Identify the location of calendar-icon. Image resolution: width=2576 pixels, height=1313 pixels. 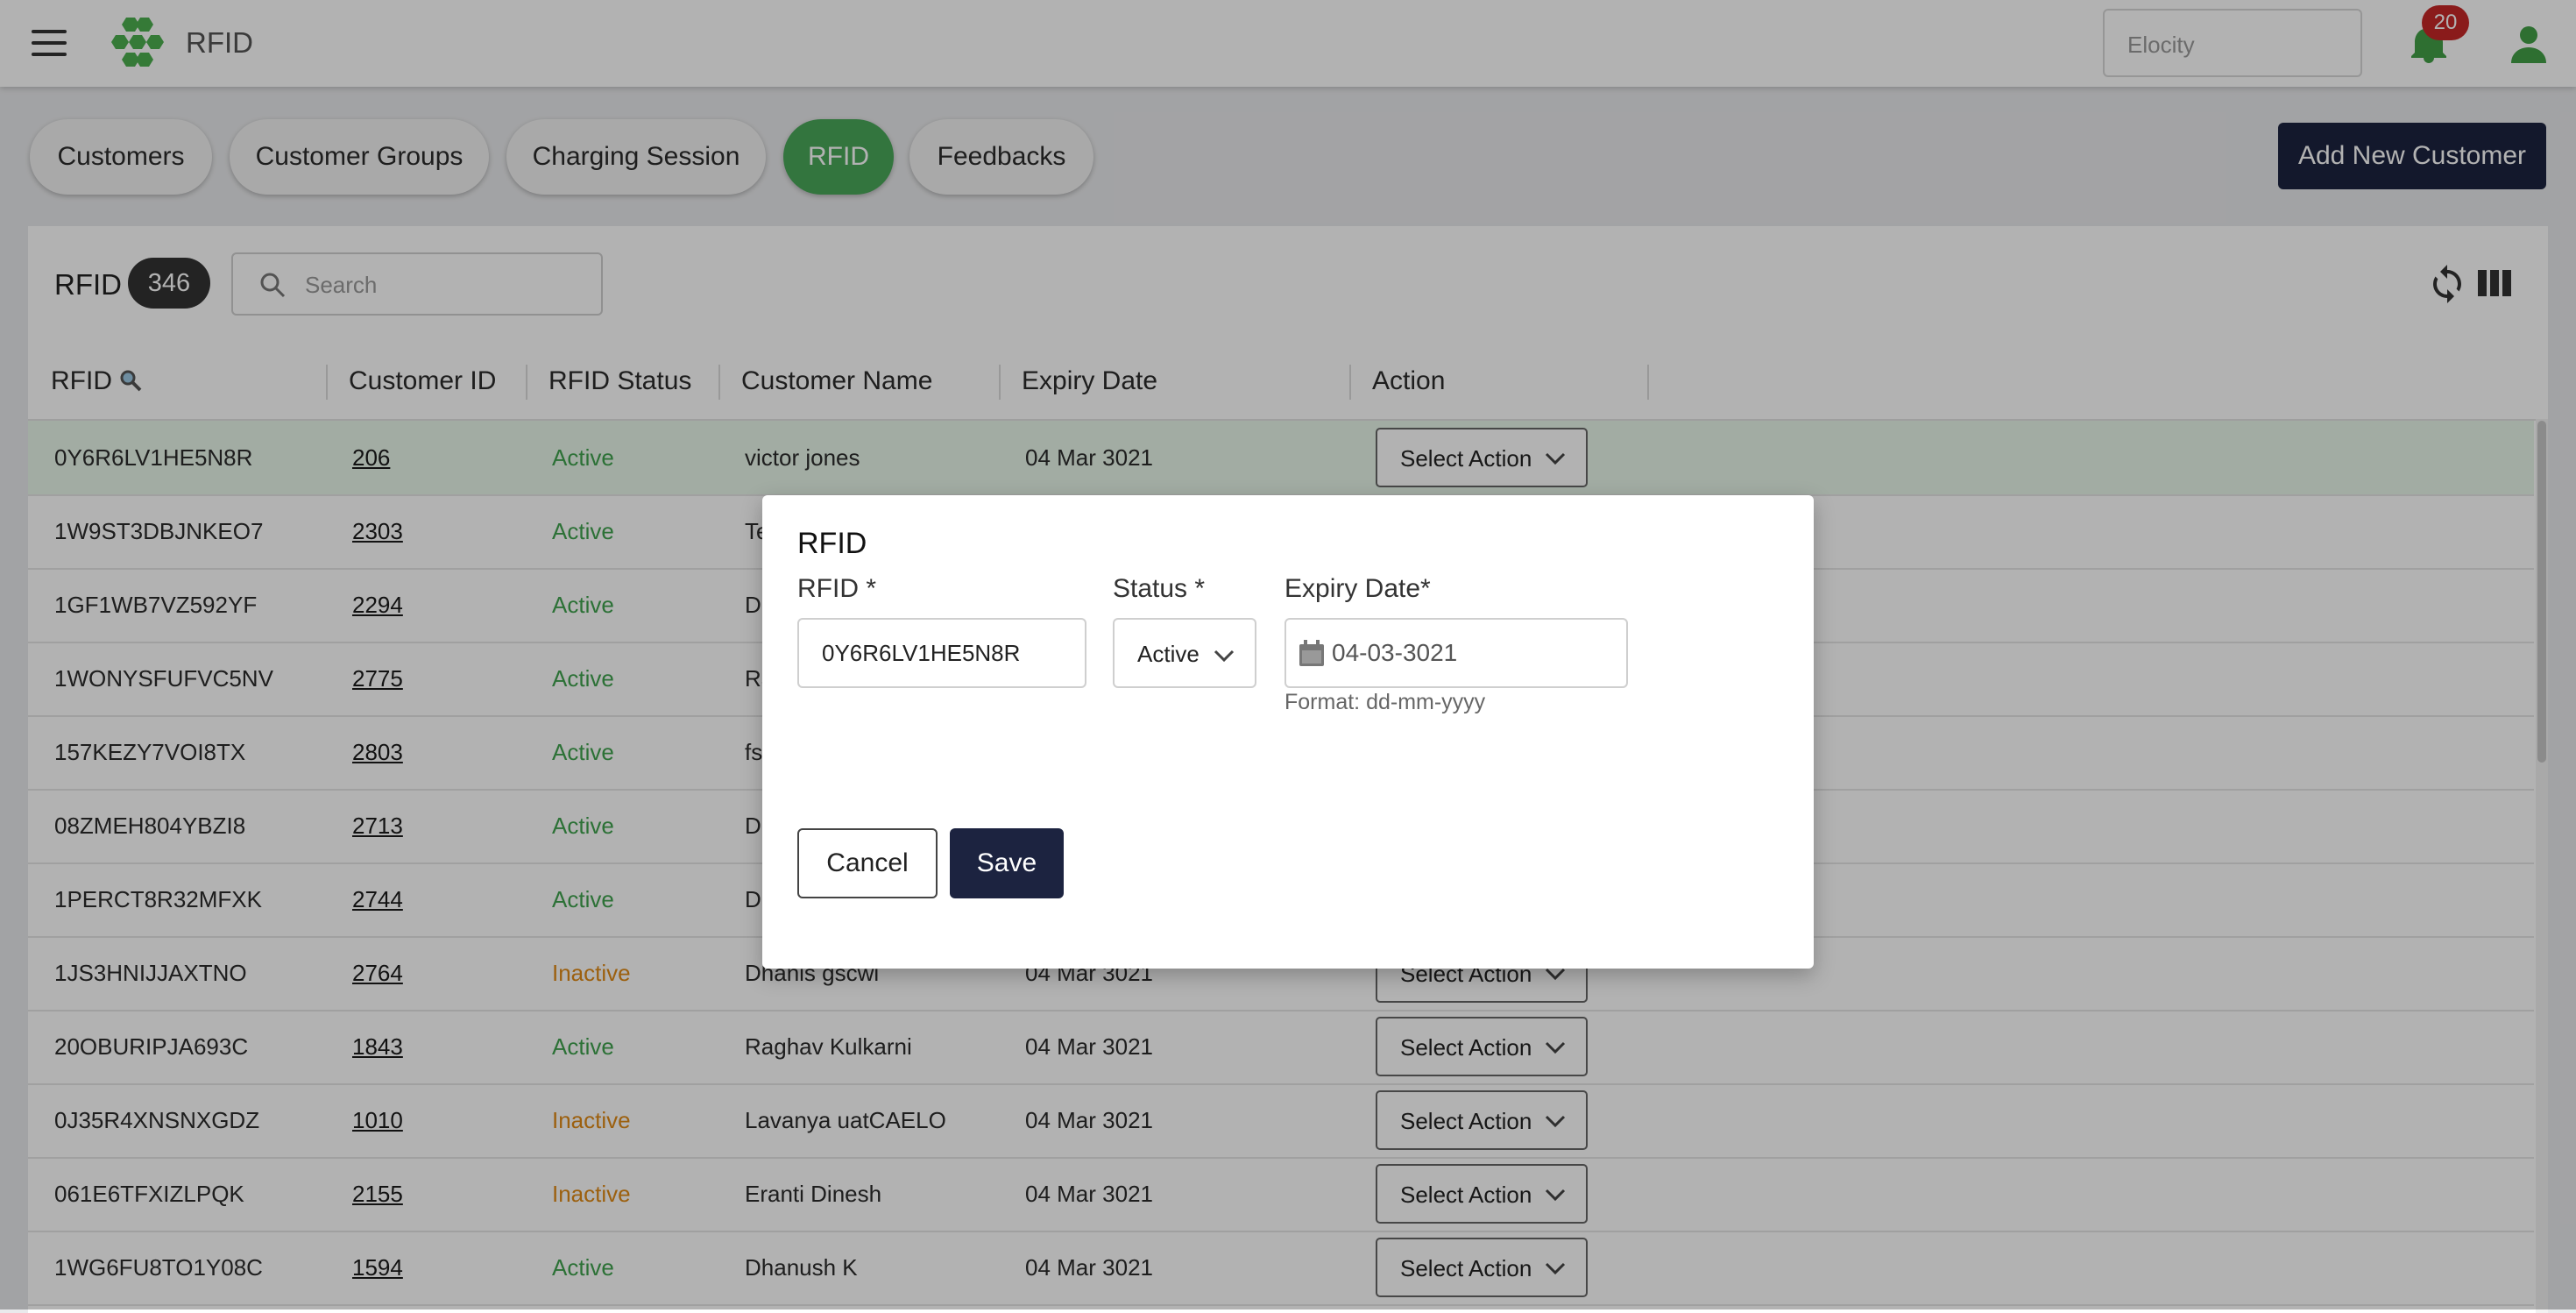
(1312, 653).